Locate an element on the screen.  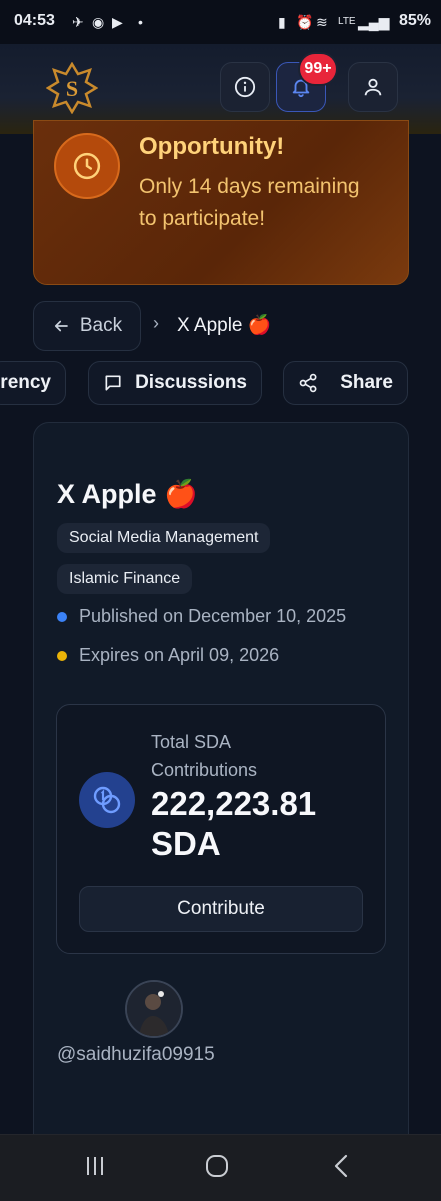
banner-text: Only 14 days remaining to participate! is located at coordinates (249, 202).